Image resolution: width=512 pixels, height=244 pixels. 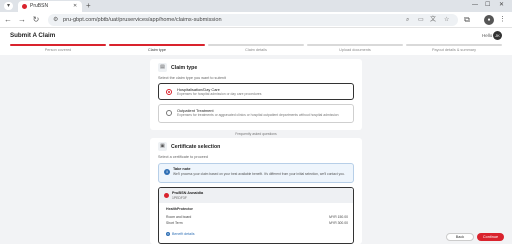 I want to click on close-window-icon: ✕, so click(x=501, y=5).